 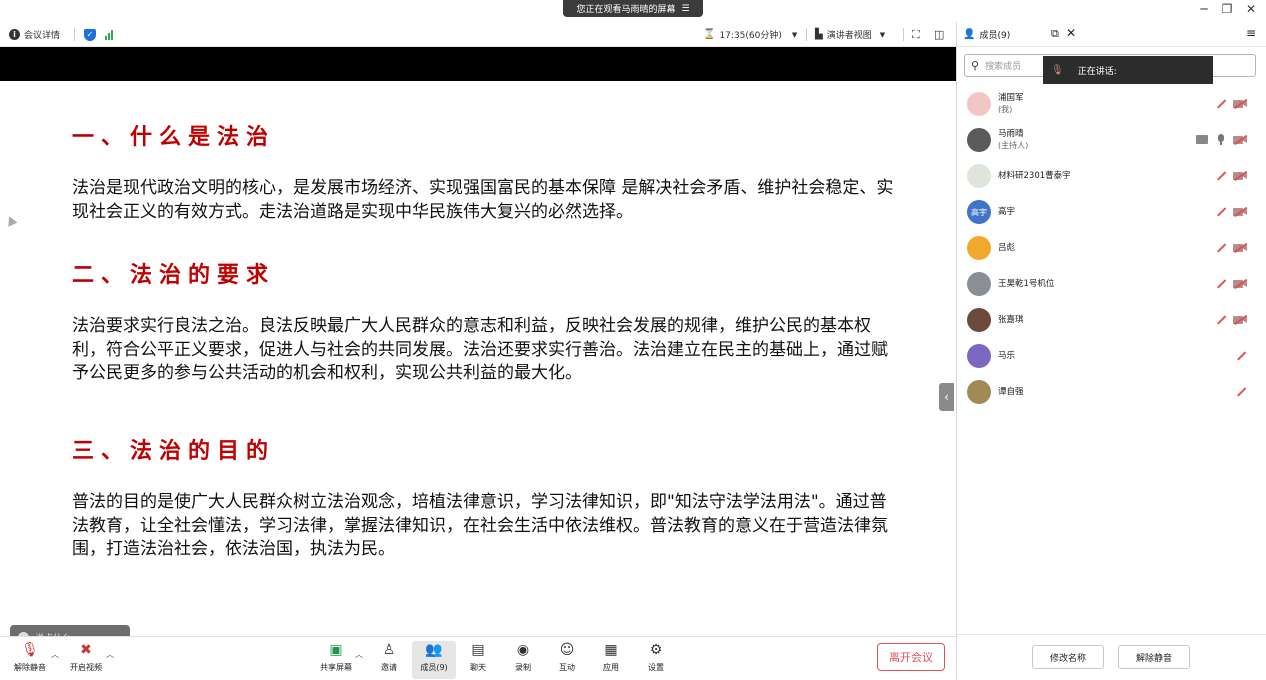 I want to click on fullscreen-icon: ⛶, so click(x=916, y=34).